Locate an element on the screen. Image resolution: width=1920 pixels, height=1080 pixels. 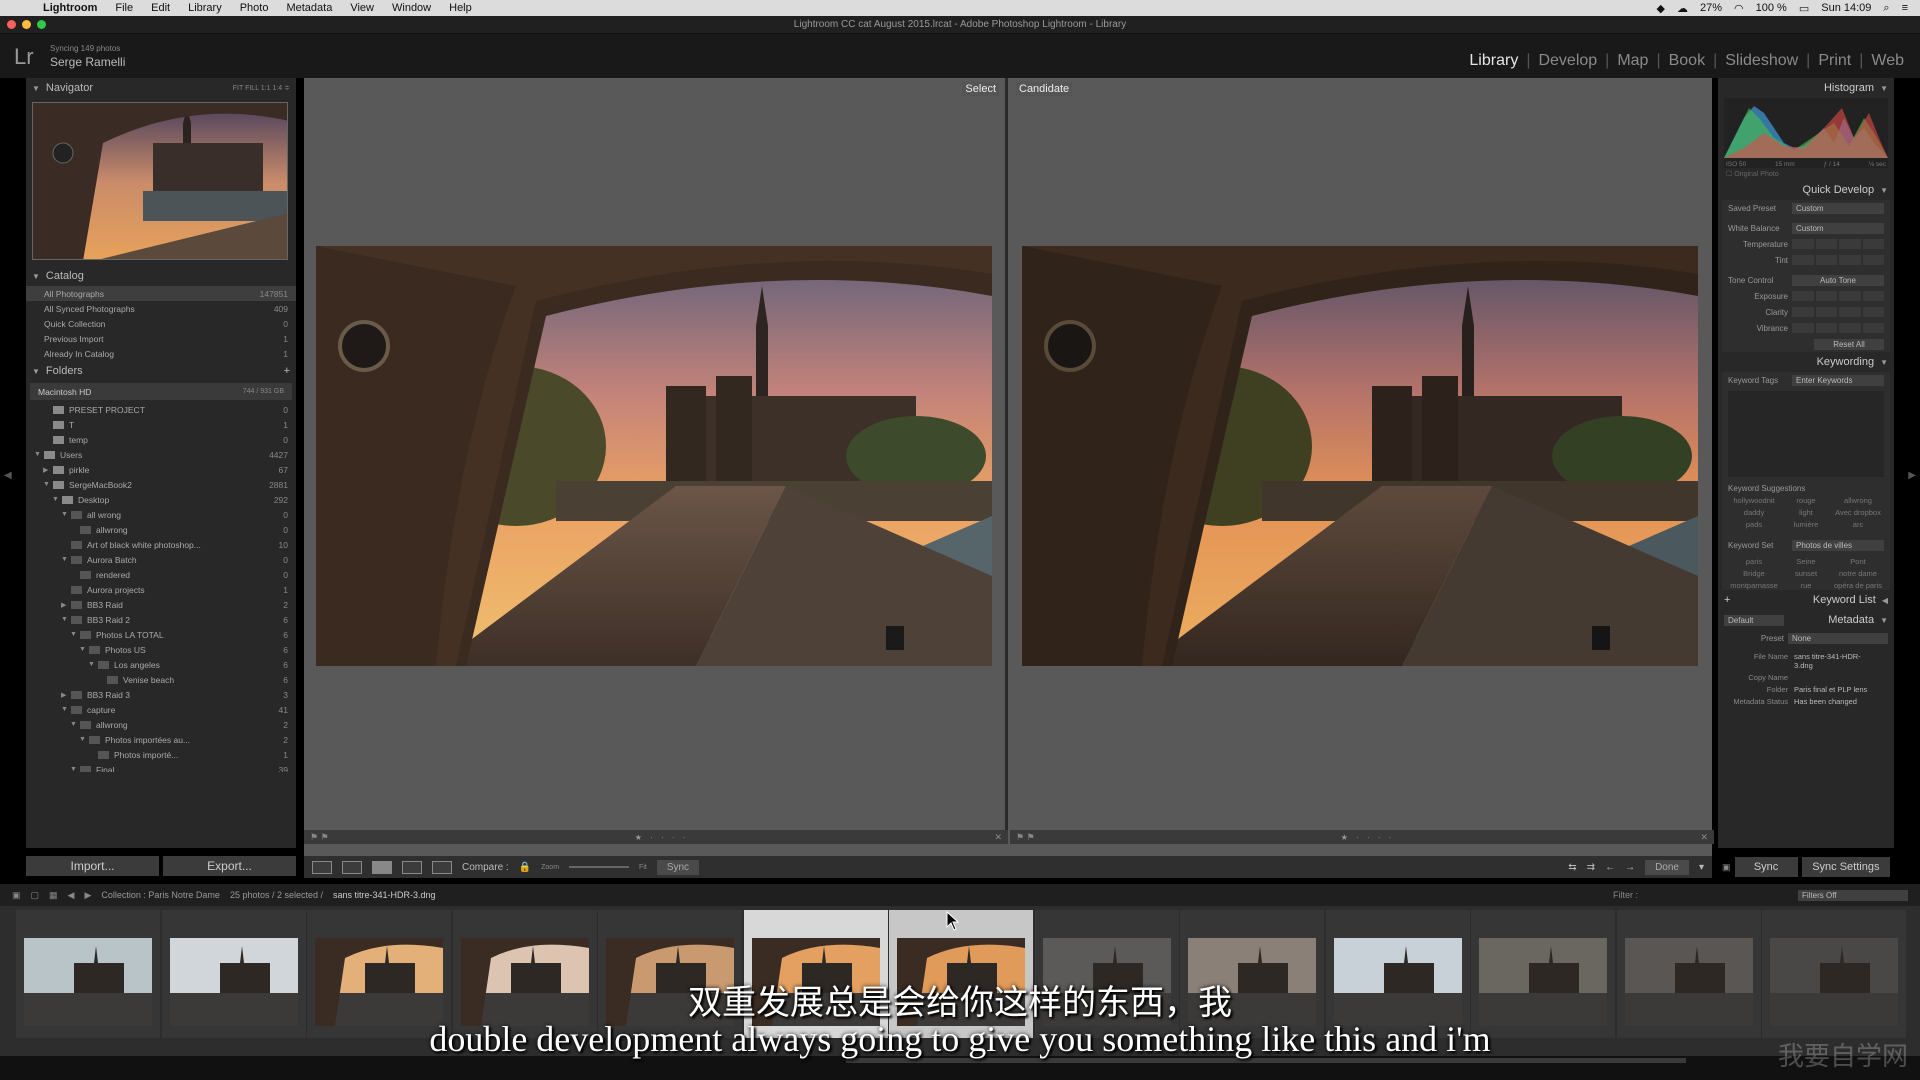
keyword-tags-select: Enter Keywords is located at coordinates (1838, 380).